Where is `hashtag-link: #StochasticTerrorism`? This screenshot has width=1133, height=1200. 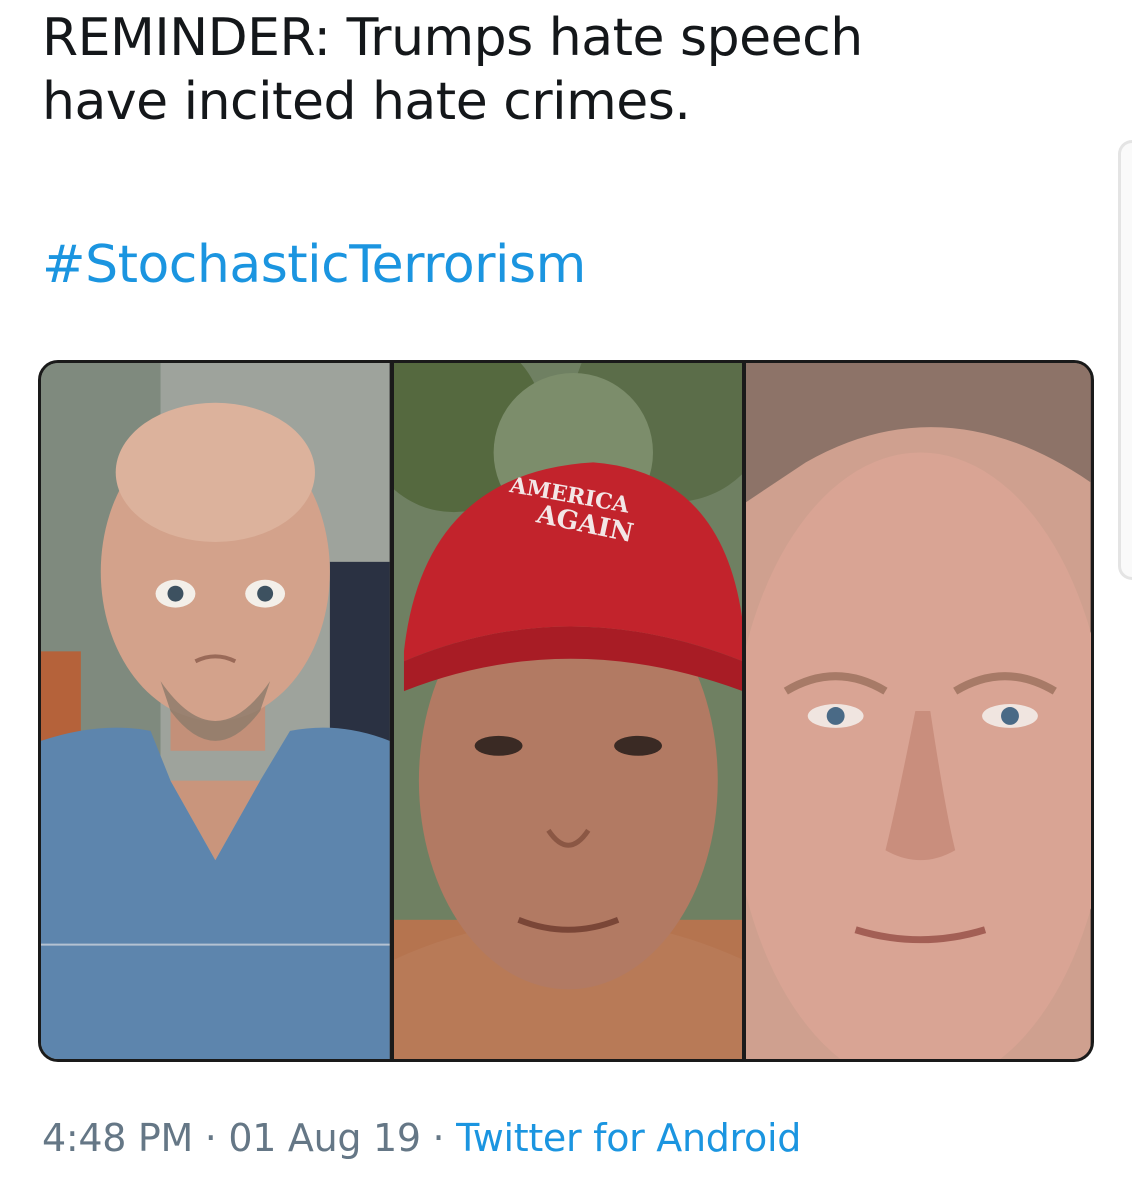
hashtag-link: #StochasticTerrorism is located at coordinates (314, 265).